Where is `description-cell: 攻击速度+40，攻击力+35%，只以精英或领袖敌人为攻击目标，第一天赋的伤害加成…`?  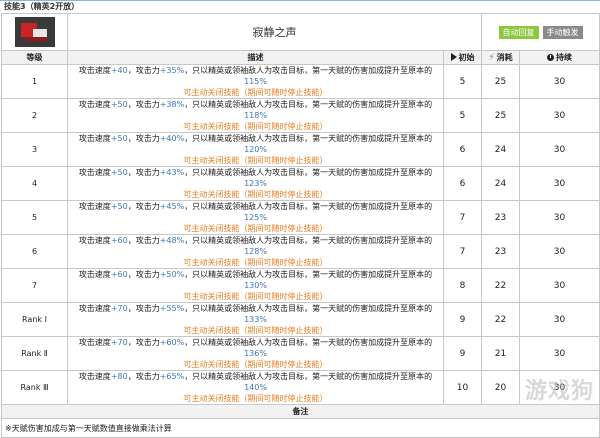
description-cell: 攻击速度+40，攻击力+35%，只以精英或领袖敌人为攻击目标，第一天赋的伤害加成… is located at coordinates (255, 81).